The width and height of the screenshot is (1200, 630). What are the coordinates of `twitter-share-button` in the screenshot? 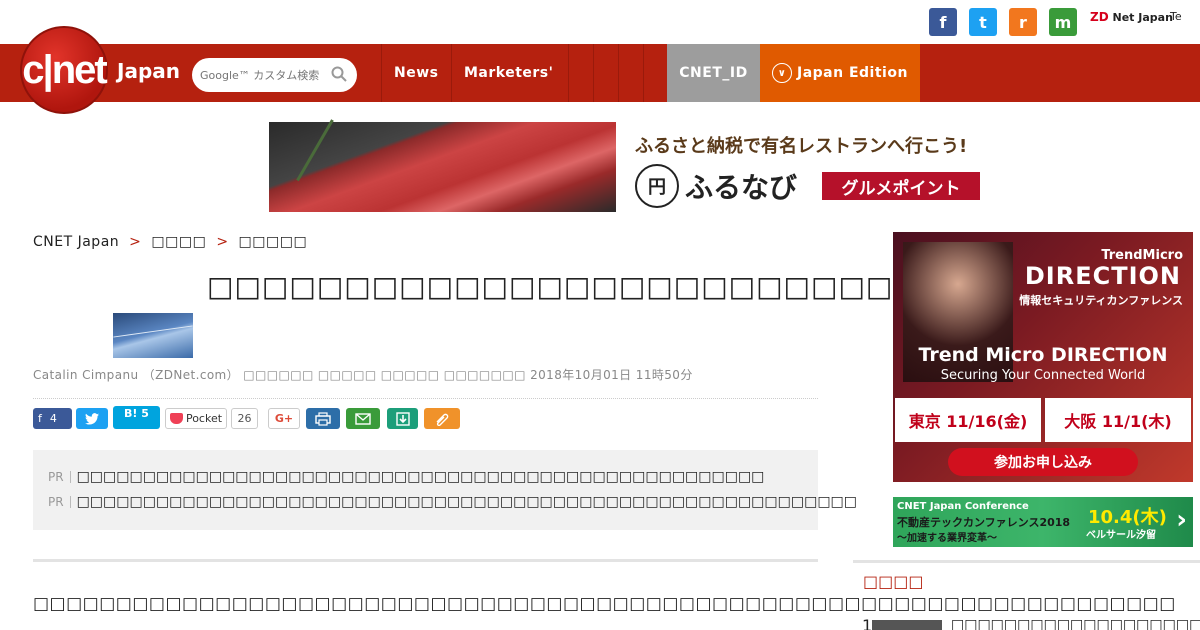 It's located at (92, 418).